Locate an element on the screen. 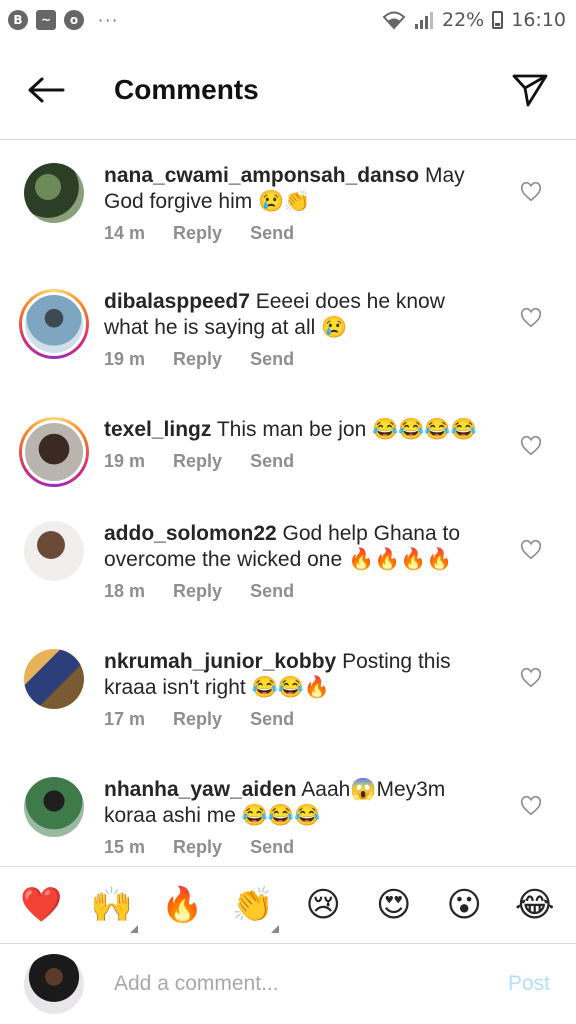 The height and width of the screenshot is (1024, 576). status-right: 22% 16:10 is located at coordinates (474, 20).